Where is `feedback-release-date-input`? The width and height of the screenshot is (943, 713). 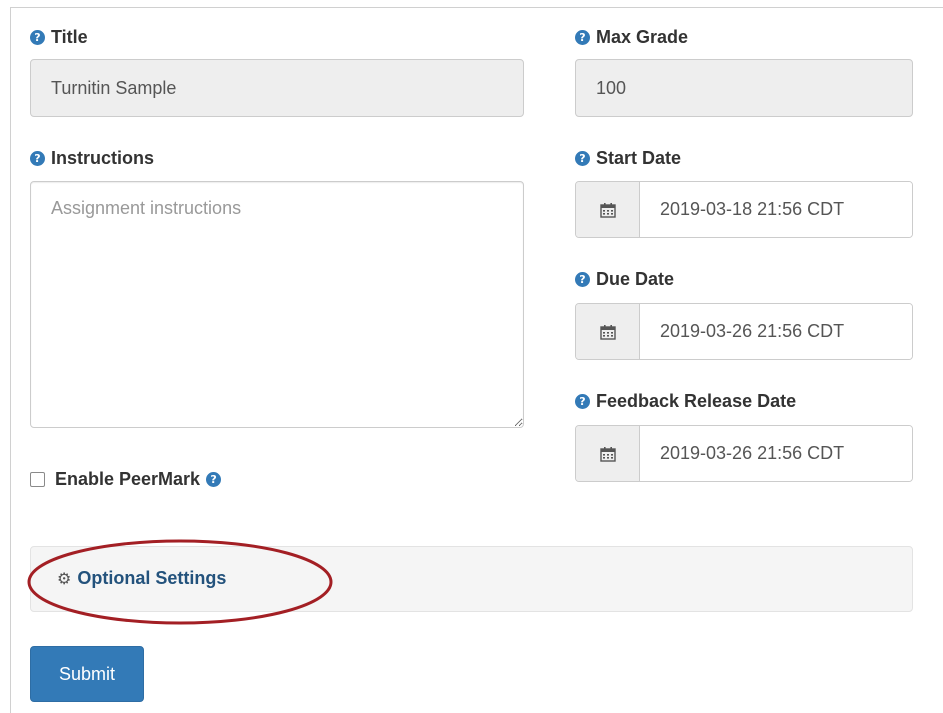
feedback-release-date-input is located at coordinates (776, 453).